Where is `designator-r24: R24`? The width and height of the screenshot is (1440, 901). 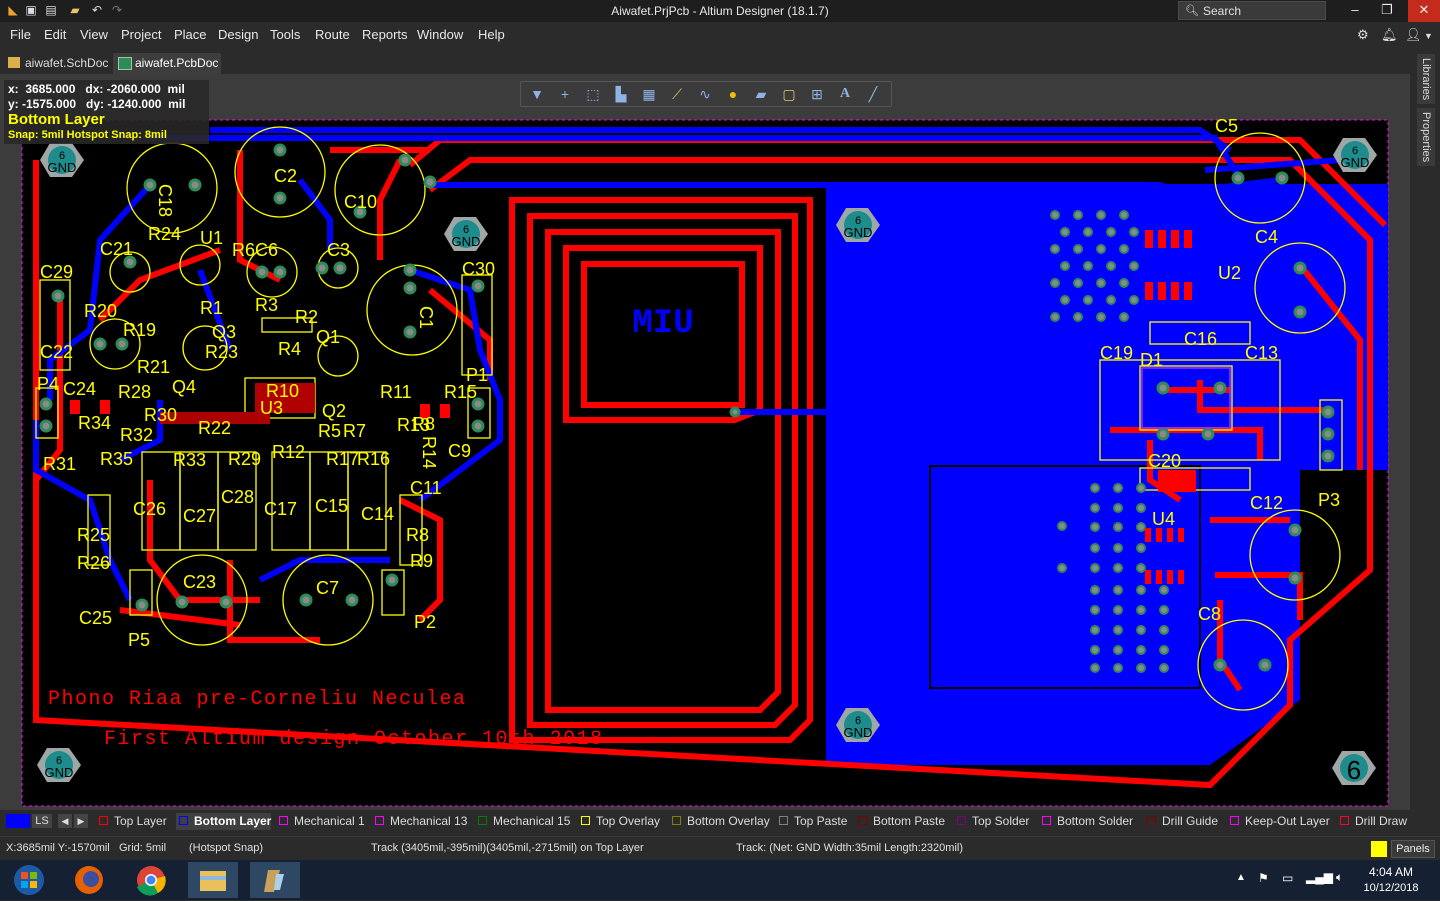 designator-r24: R24 is located at coordinates (164, 234).